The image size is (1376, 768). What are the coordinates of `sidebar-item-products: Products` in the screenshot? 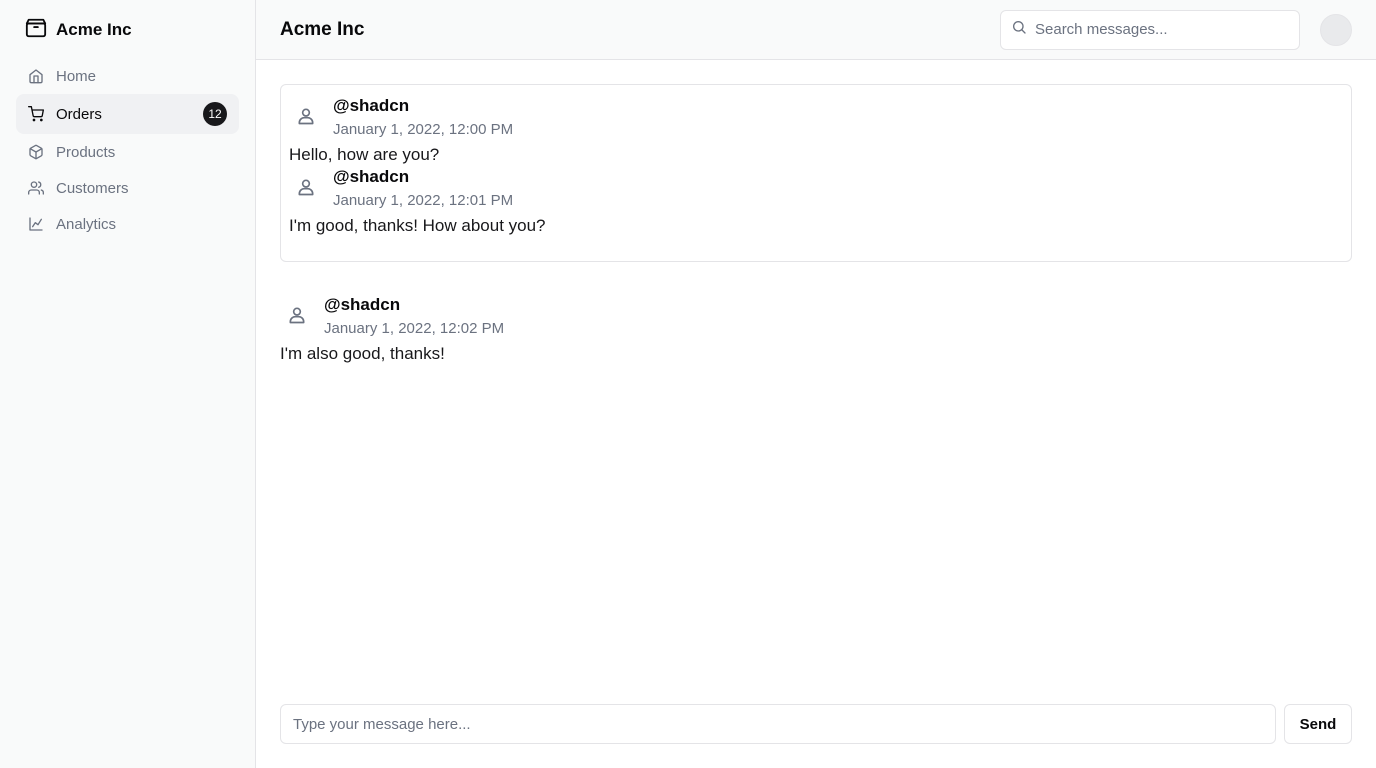 It's located at (127, 152).